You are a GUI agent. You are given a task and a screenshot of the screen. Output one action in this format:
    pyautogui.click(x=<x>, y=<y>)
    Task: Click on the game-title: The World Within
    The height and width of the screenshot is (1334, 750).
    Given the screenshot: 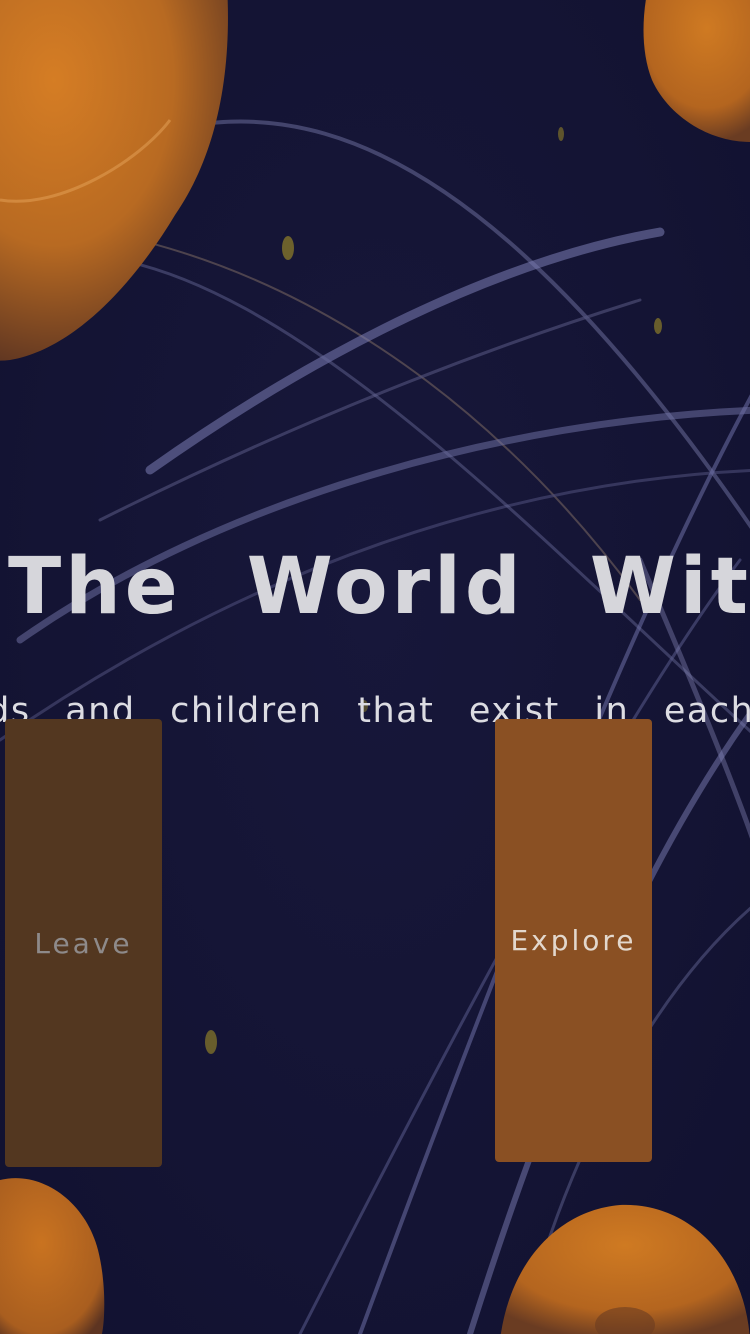 What is the action you would take?
    pyautogui.click(x=379, y=587)
    